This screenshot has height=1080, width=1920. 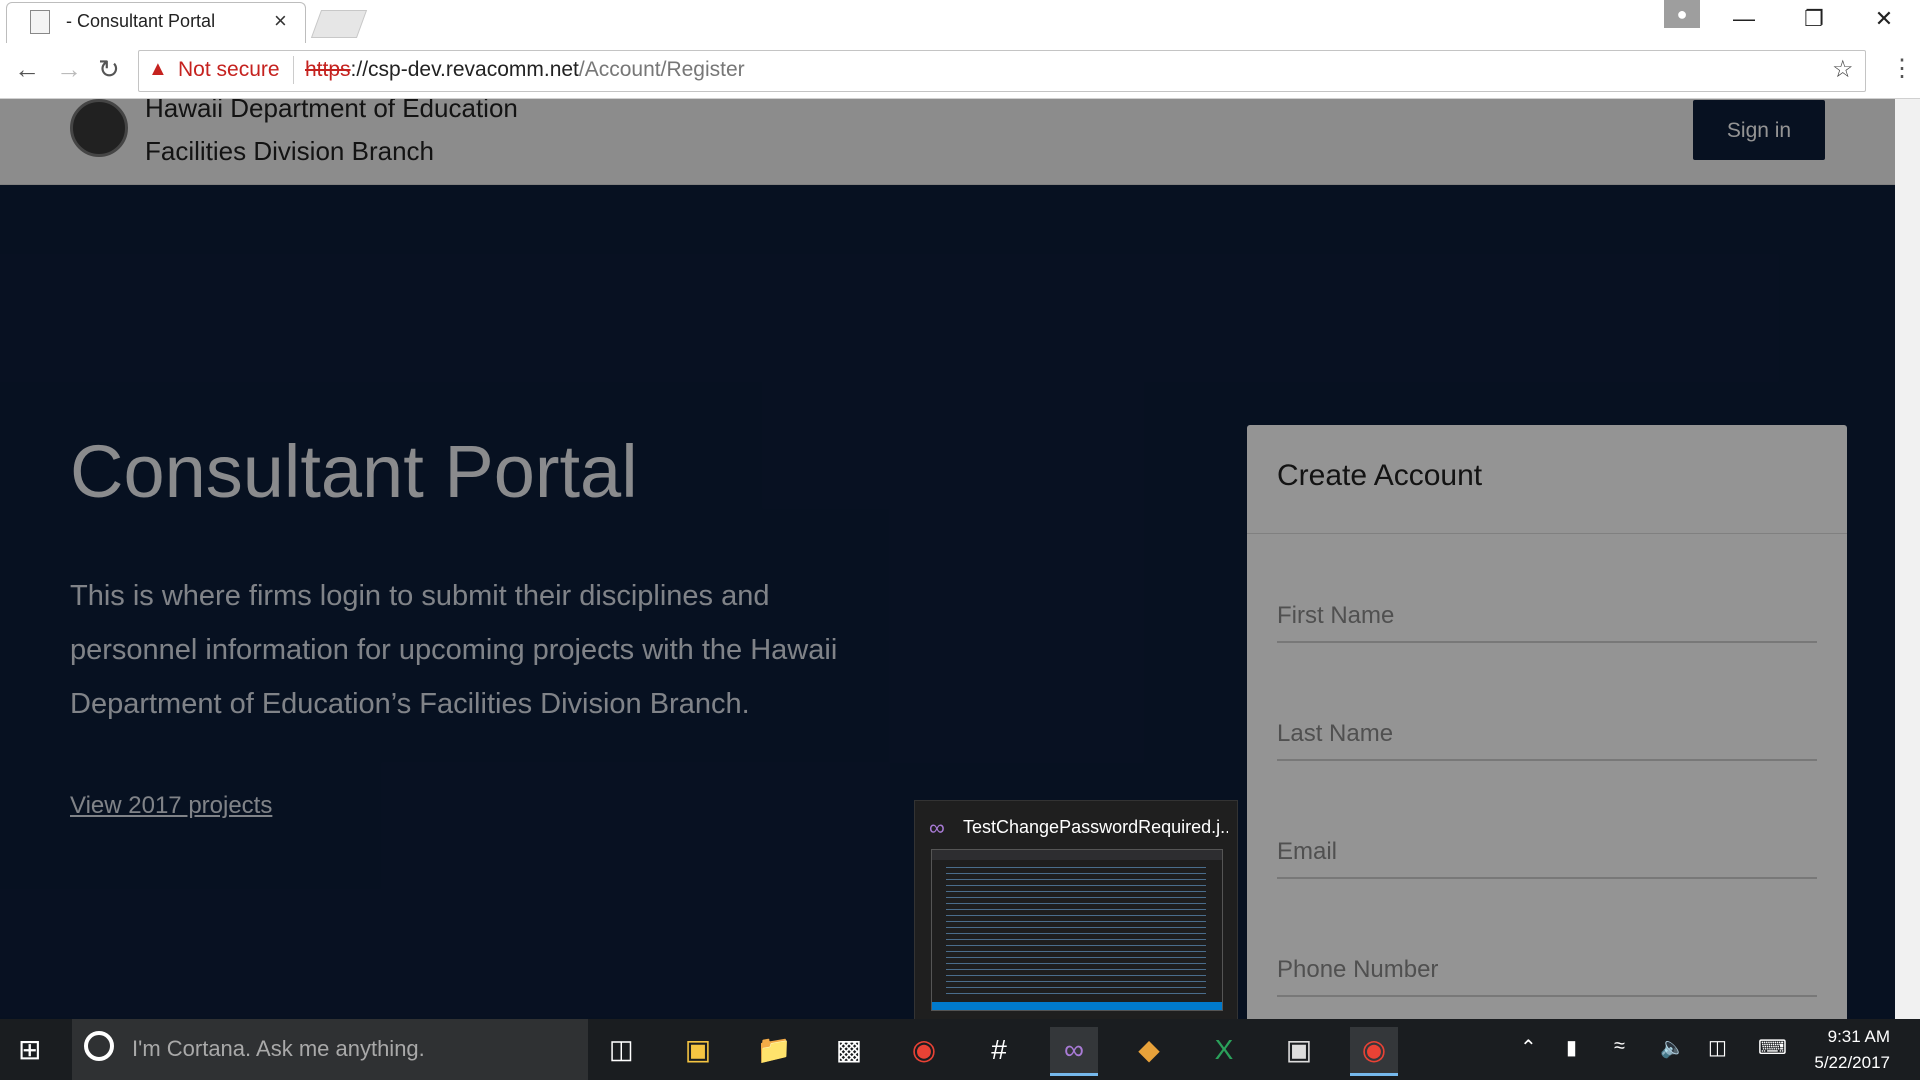 What do you see at coordinates (1077, 1006) in the screenshot?
I see `thumbnail-statusbar` at bounding box center [1077, 1006].